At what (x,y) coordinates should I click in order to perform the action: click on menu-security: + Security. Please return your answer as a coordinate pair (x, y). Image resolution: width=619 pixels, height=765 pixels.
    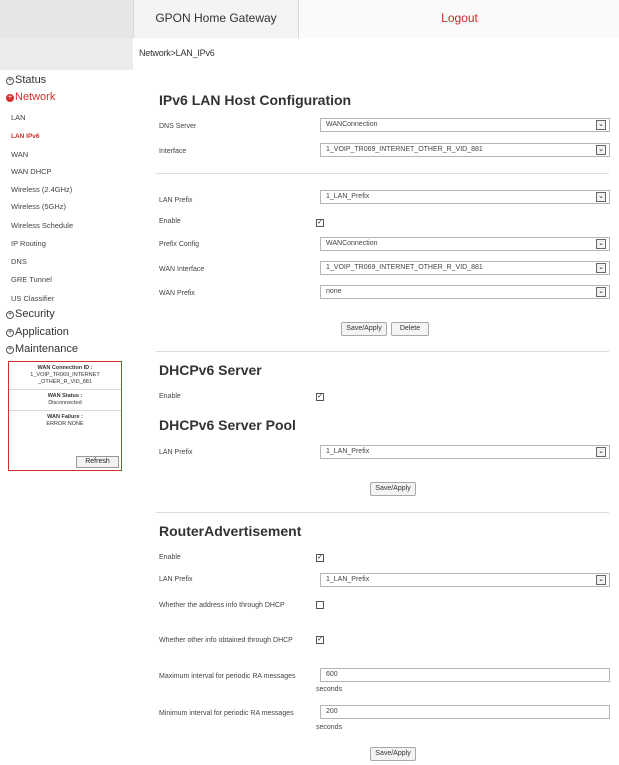
    Looking at the image, I should click on (30, 314).